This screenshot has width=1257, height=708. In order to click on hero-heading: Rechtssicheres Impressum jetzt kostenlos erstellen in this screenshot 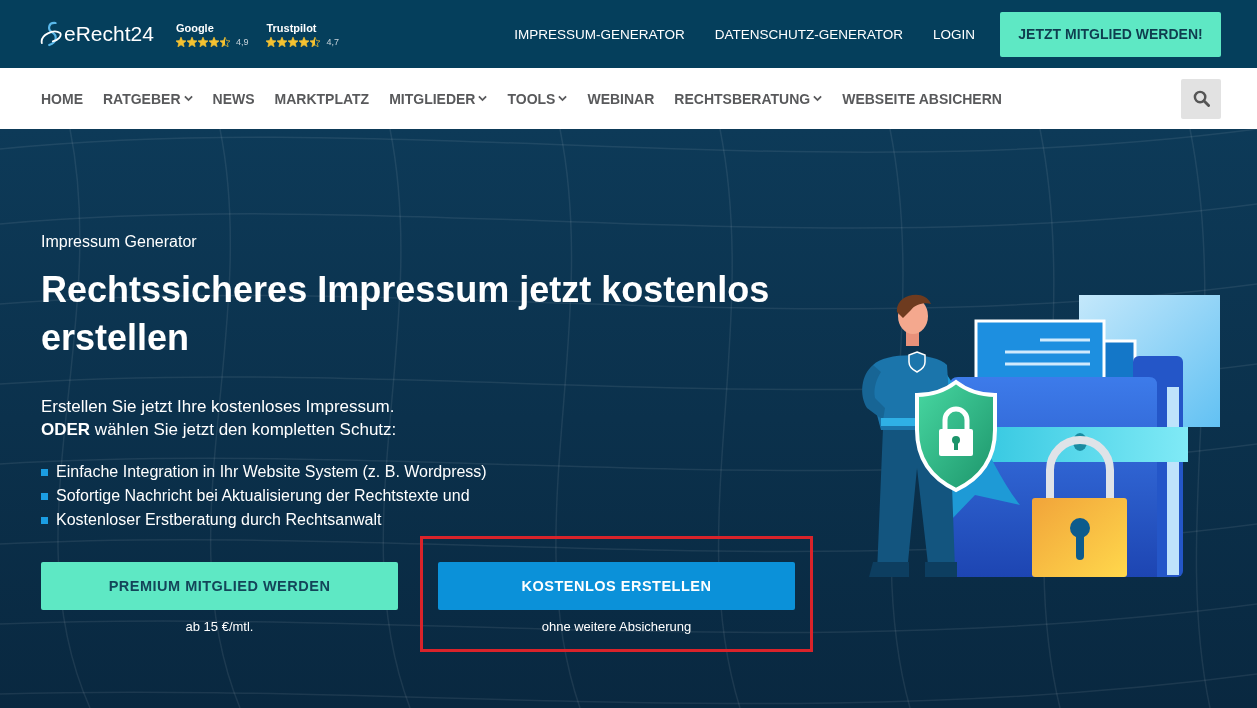, I will do `click(406, 314)`.